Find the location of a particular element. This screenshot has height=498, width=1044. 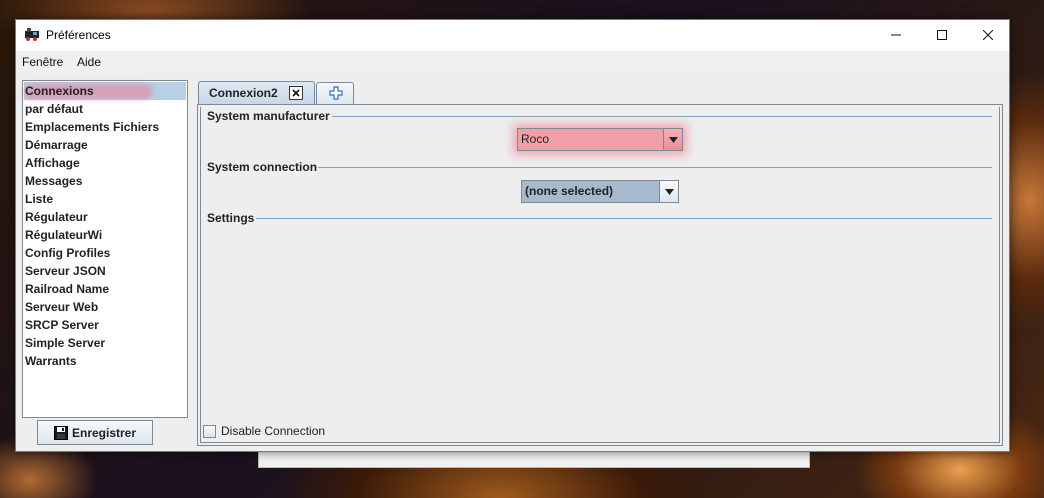

sidebar-item-affichage: Affichage is located at coordinates (105, 163).